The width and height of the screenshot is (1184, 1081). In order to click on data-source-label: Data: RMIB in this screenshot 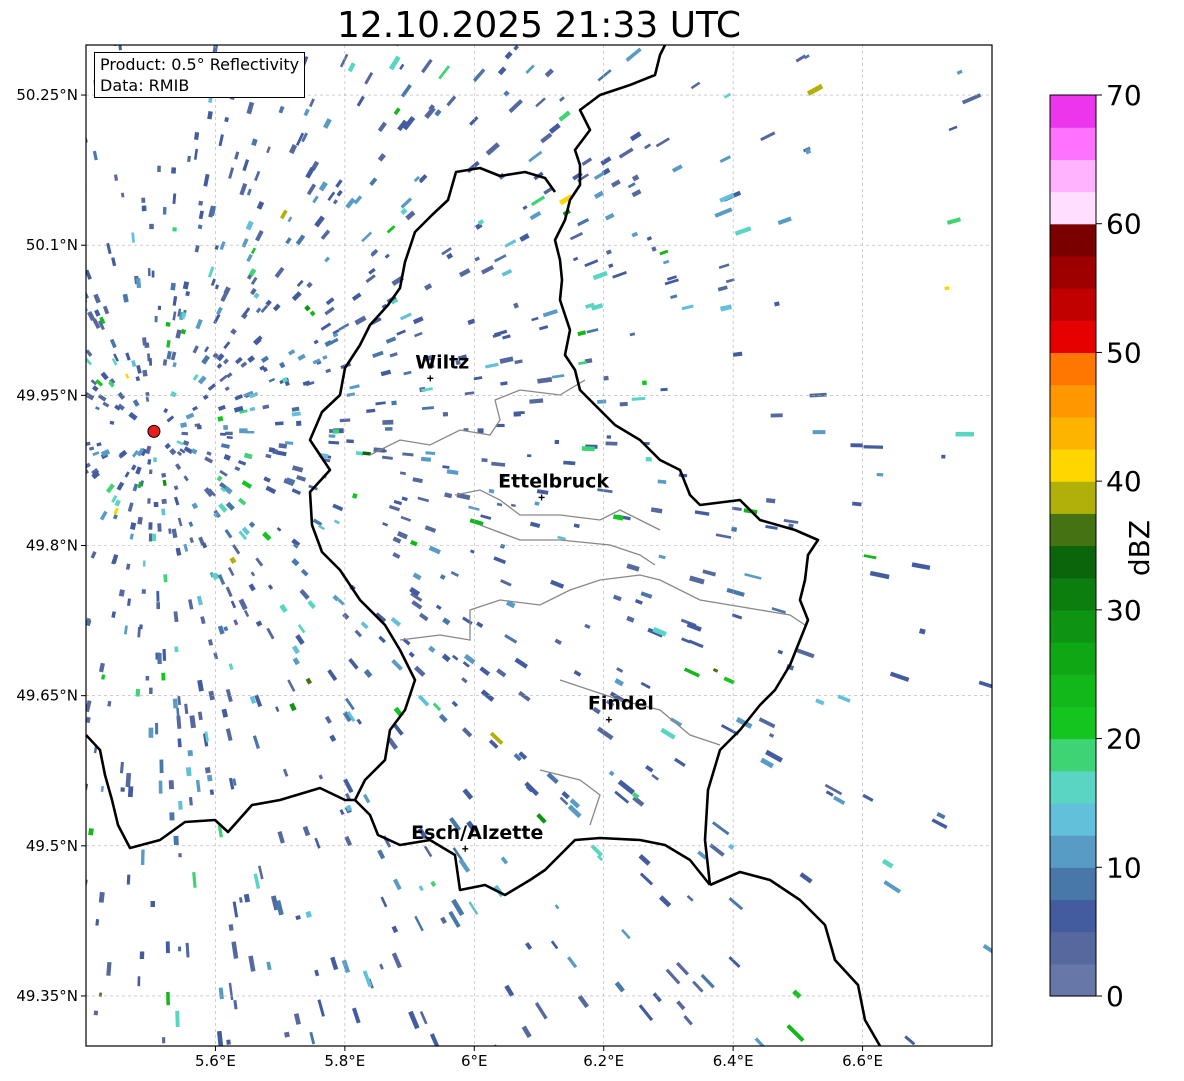, I will do `click(145, 85)`.